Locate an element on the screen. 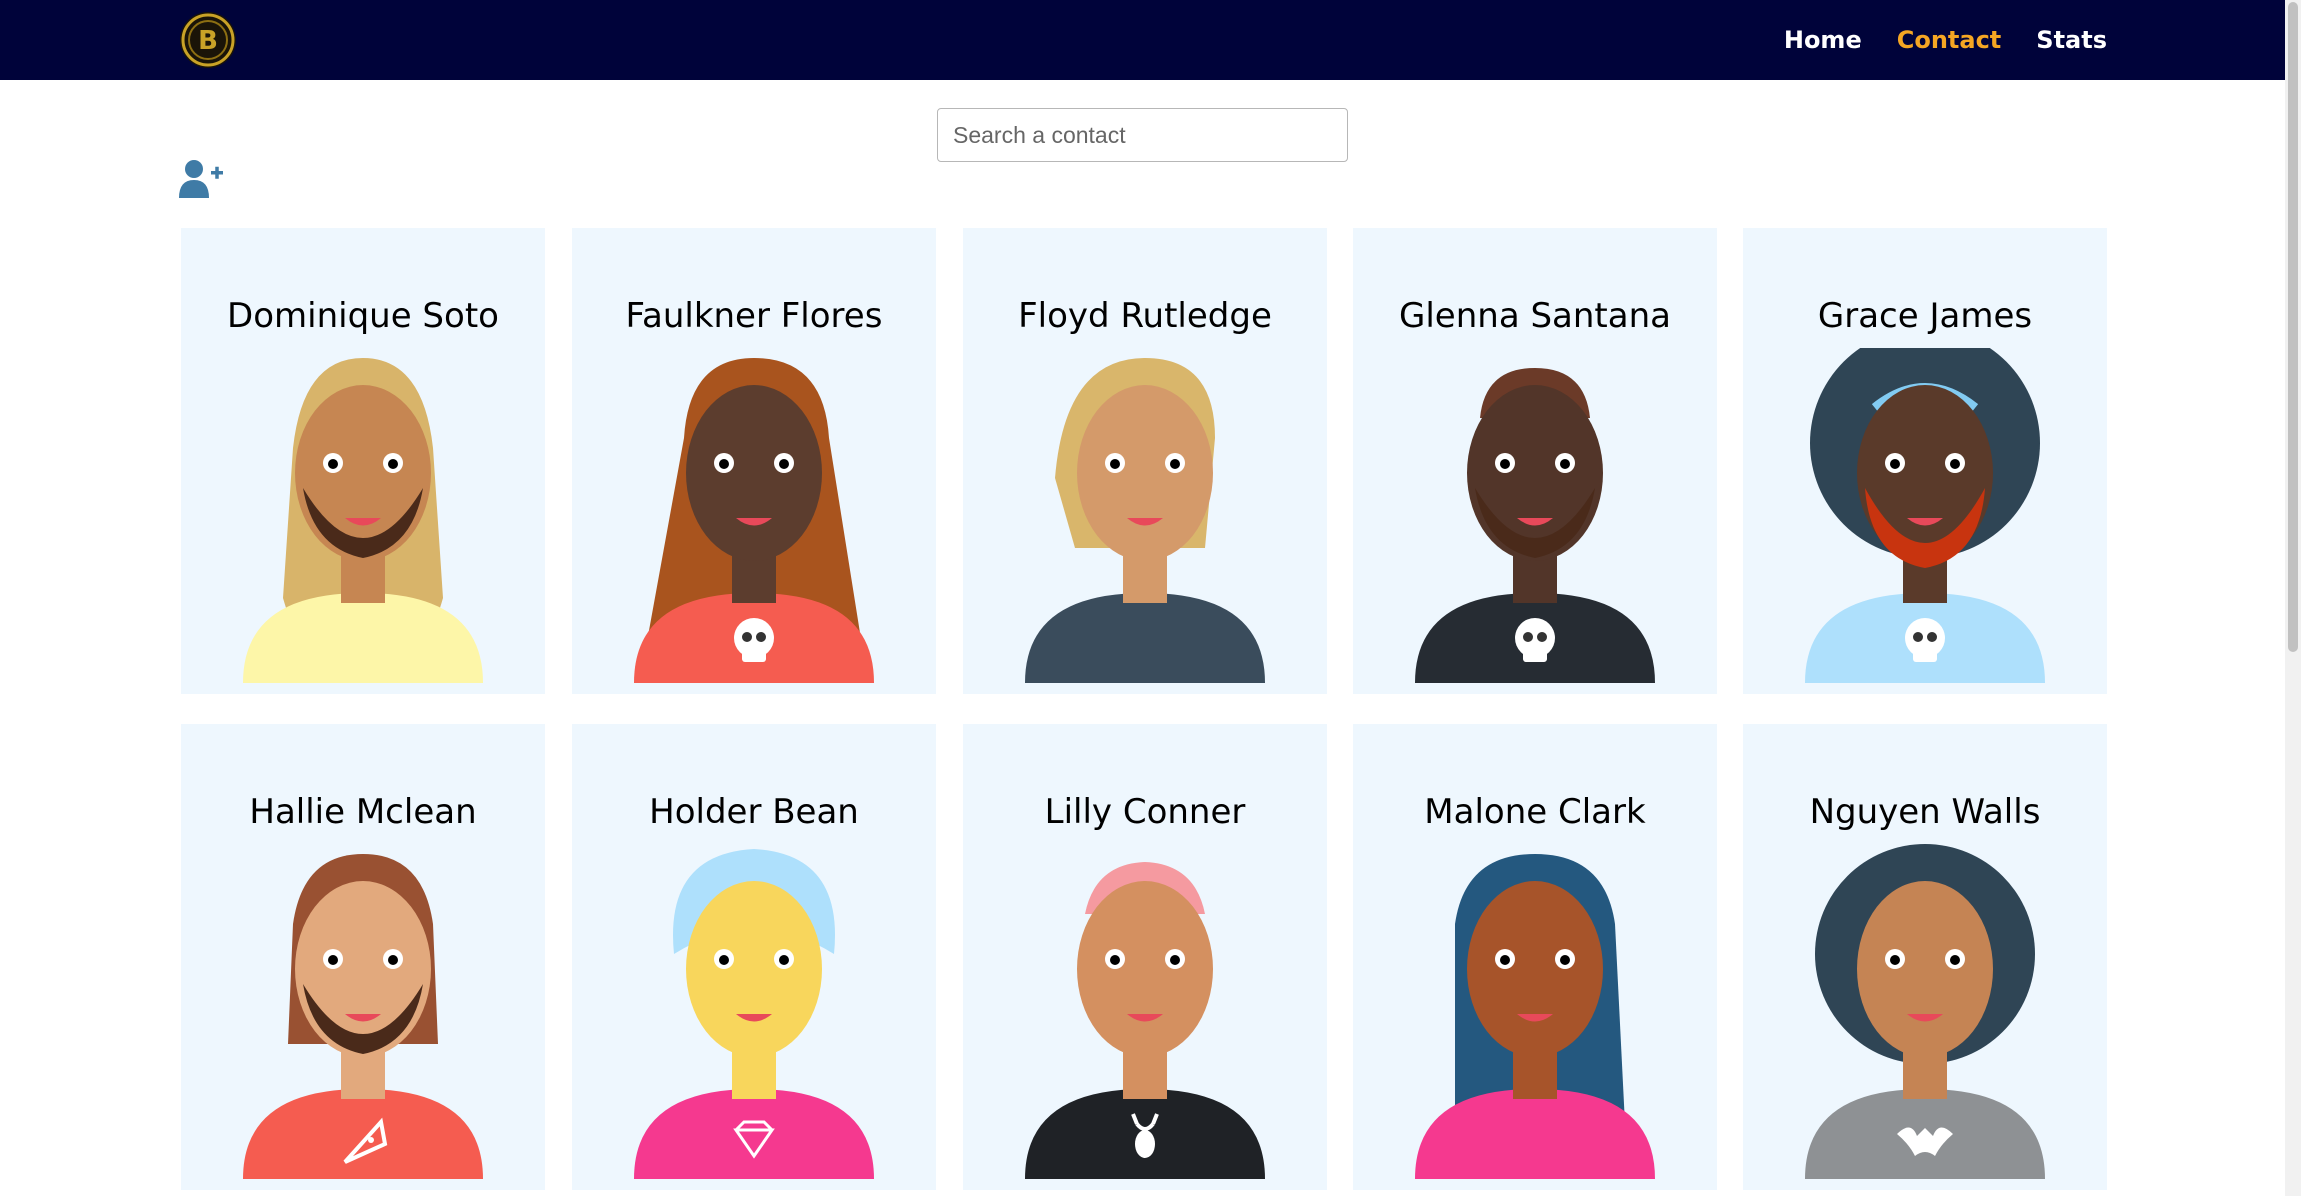  contact-card: Glenna Santana is located at coordinates (1535, 461).